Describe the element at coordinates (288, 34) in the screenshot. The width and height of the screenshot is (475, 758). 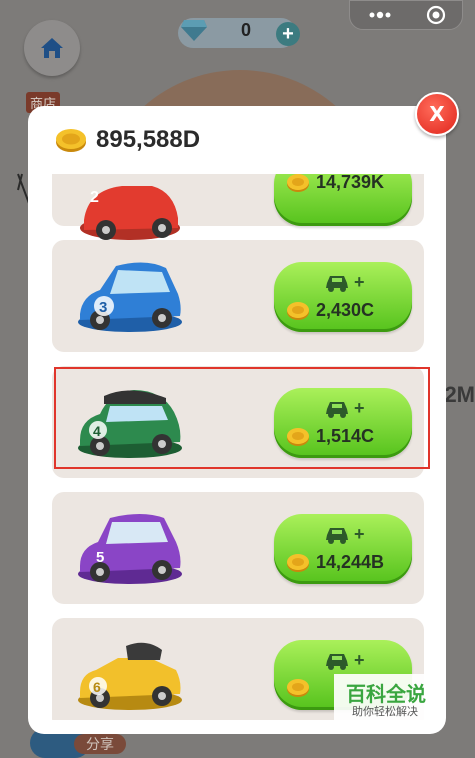
I see `add-gems-button: +` at that location.